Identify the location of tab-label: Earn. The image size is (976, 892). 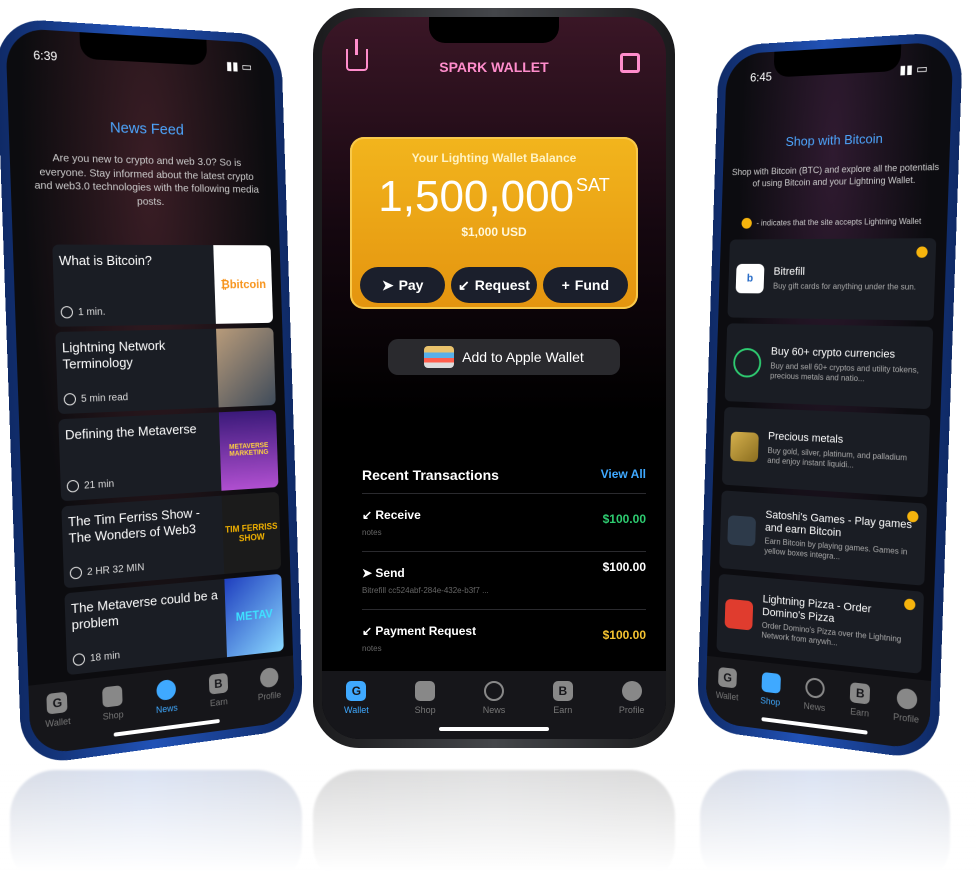
(218, 702).